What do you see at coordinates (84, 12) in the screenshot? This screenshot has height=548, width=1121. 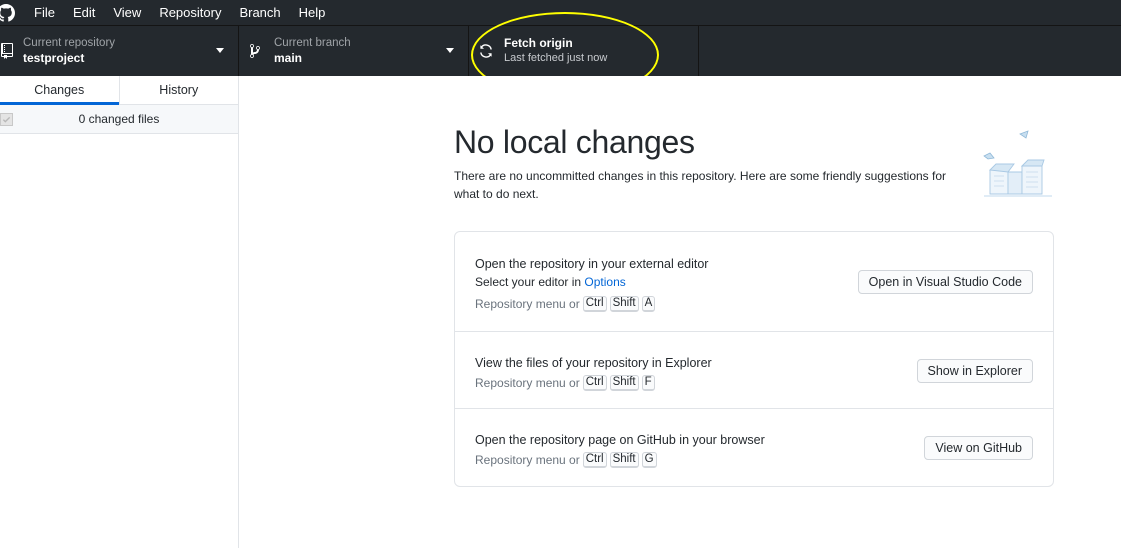 I see `menu-edit: Edit` at bounding box center [84, 12].